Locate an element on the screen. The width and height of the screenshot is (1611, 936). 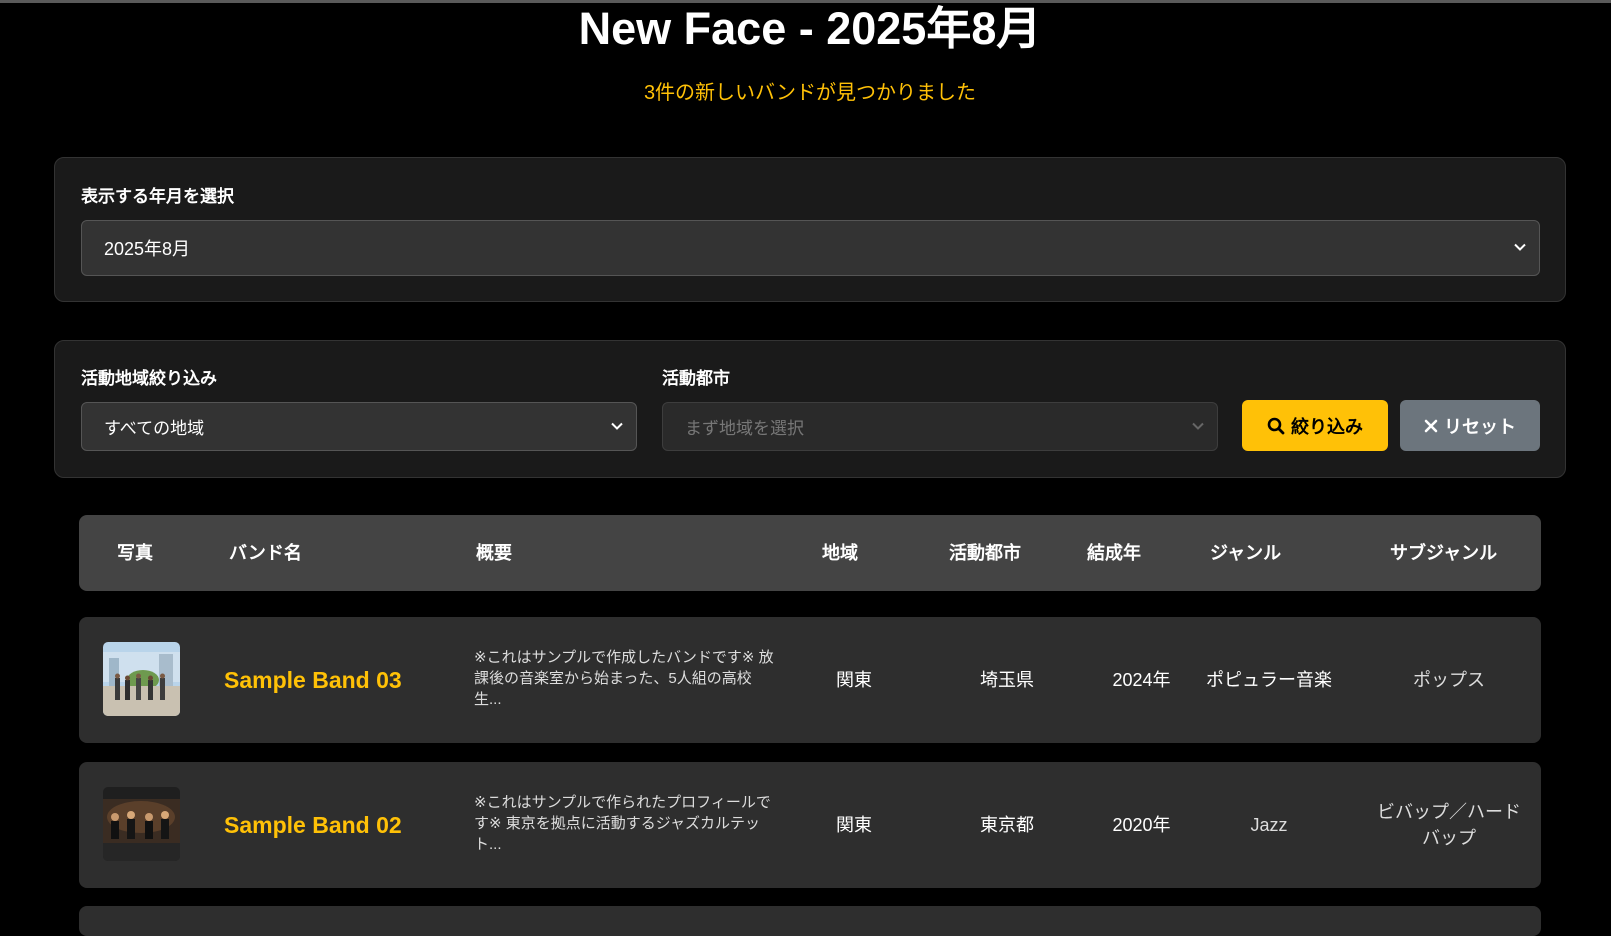
reset-button-label: リセット is located at coordinates (1480, 426).